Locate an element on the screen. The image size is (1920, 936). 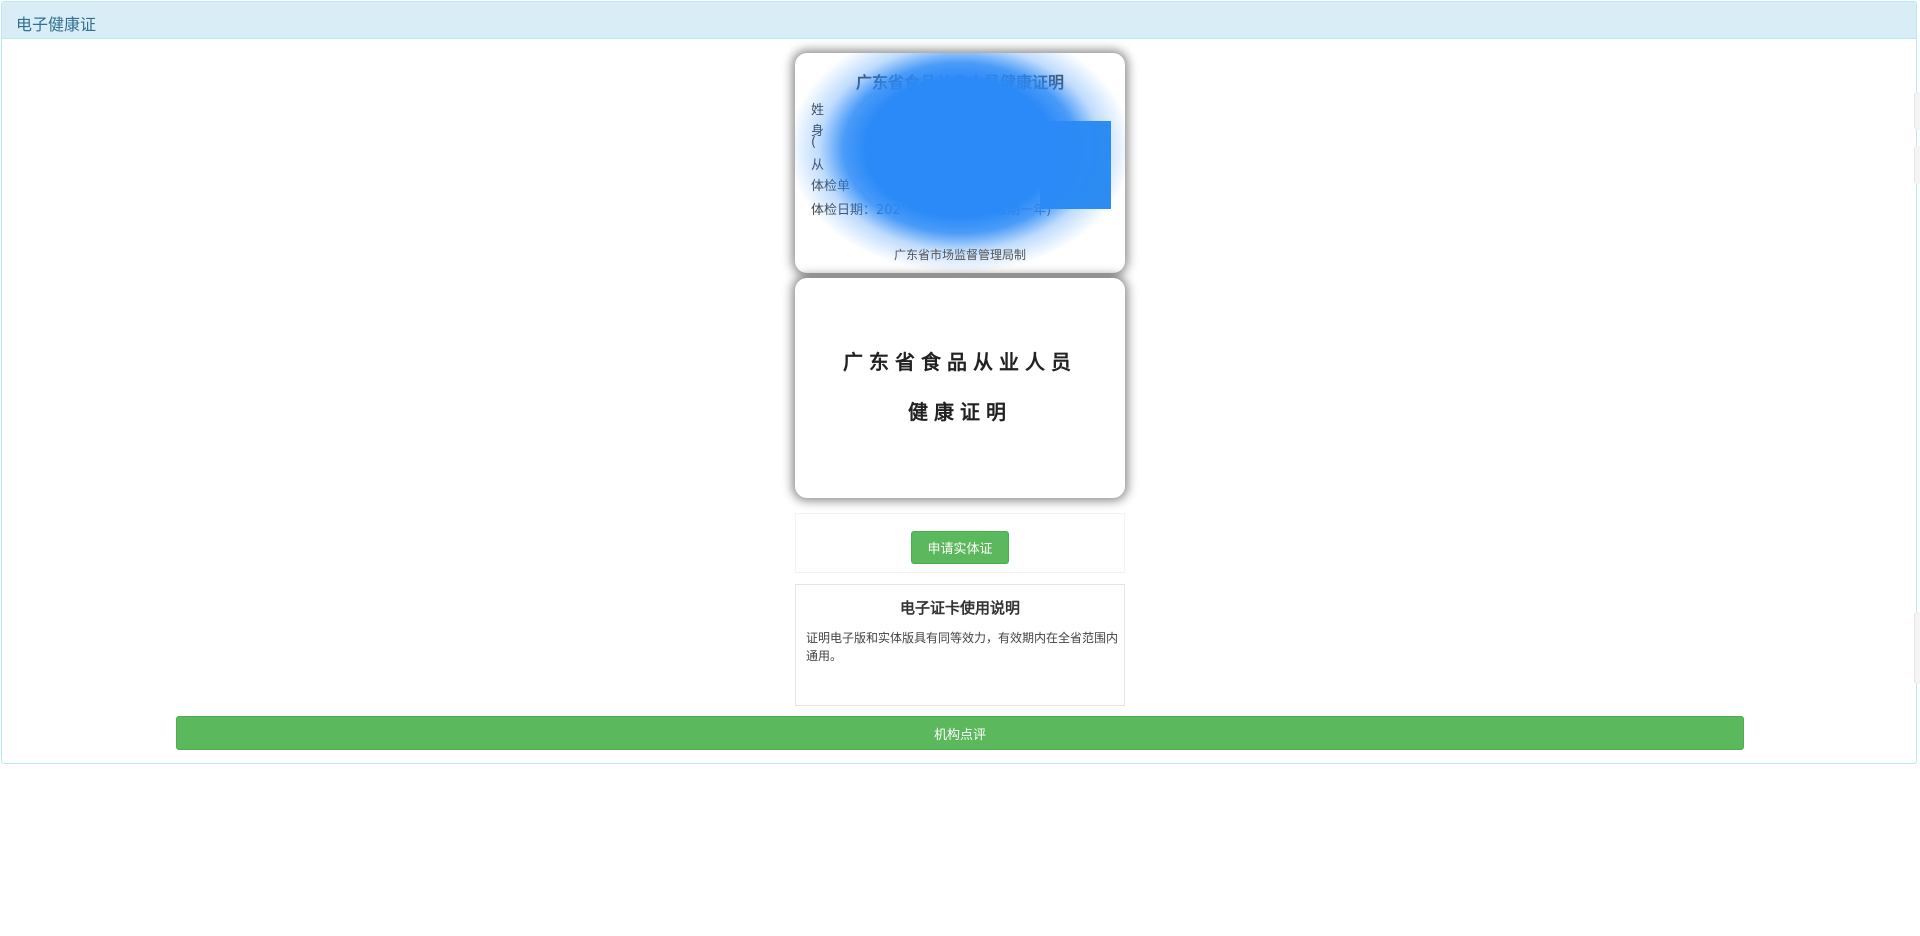
field-id-cont: ( is located at coordinates (814, 142).